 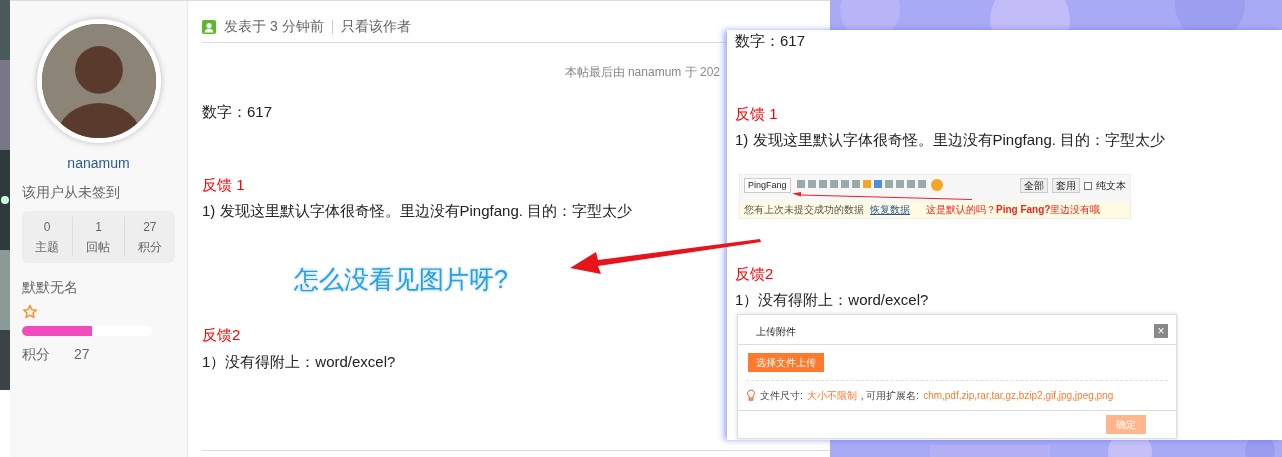 I want to click on author-only-link: 只看该作者, so click(x=375, y=26).